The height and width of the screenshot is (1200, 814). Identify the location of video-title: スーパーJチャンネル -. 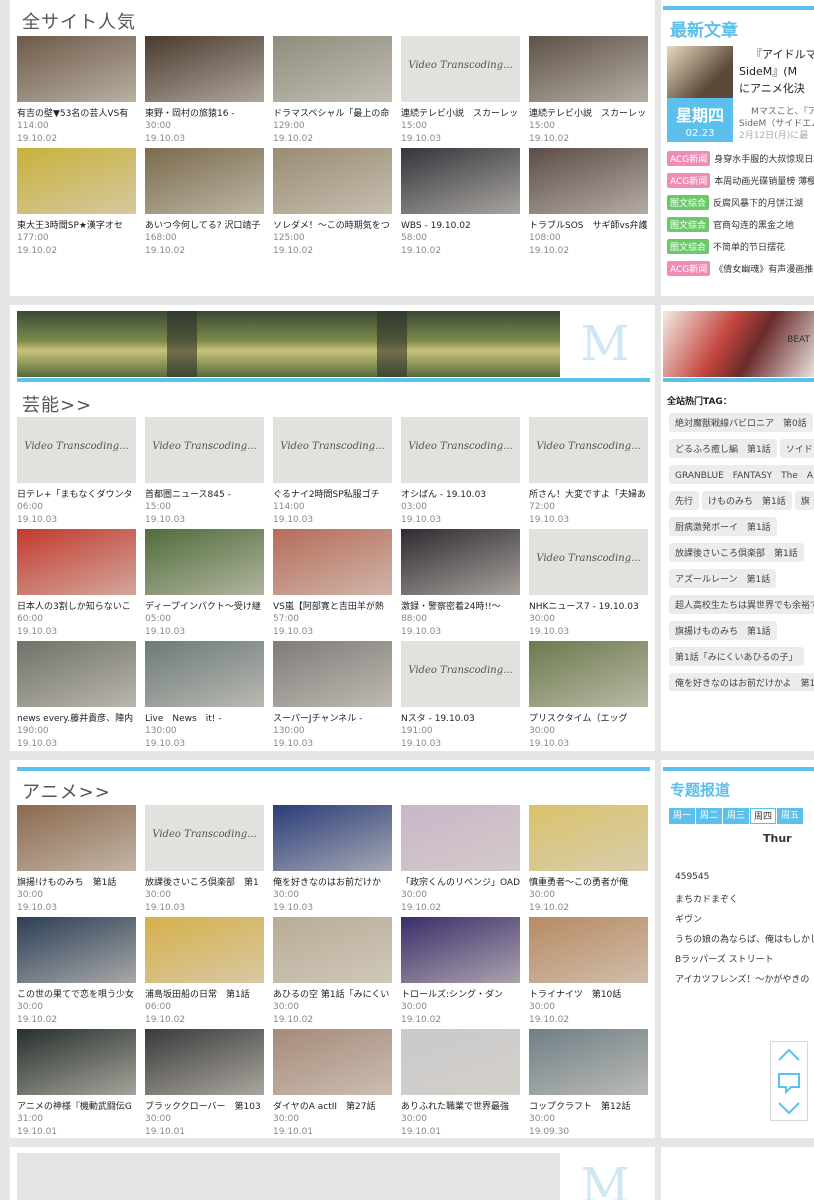
(332, 719).